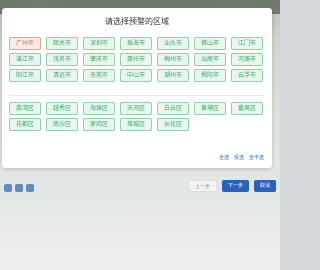 The image size is (320, 270). What do you see at coordinates (256, 157) in the screenshot?
I see `select-none-link: 全不选` at bounding box center [256, 157].